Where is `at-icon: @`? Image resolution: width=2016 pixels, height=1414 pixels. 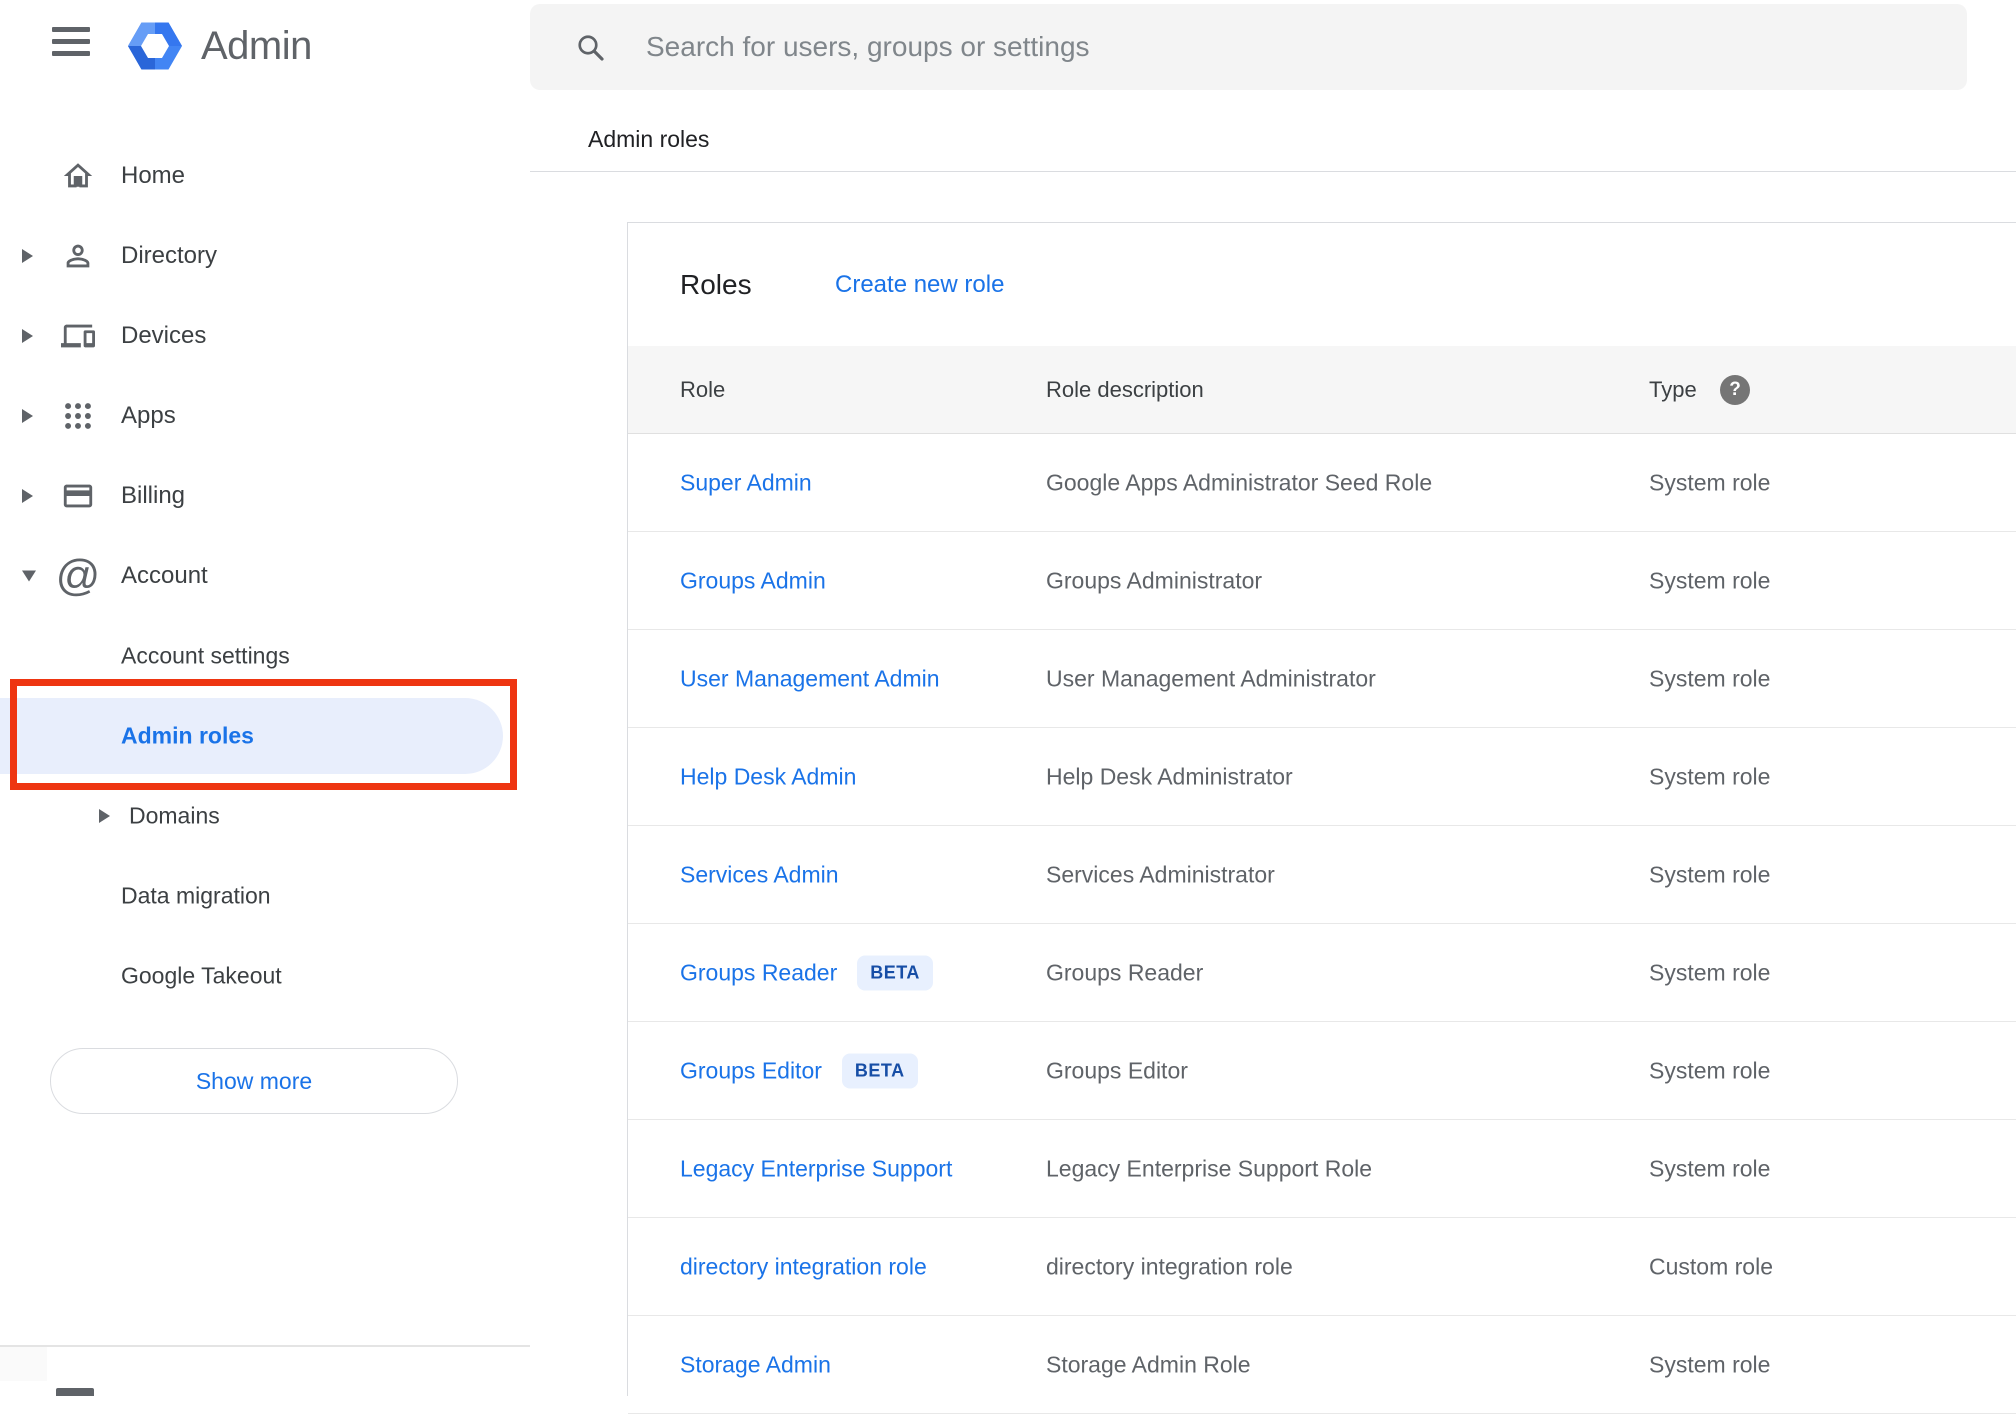 at-icon: @ is located at coordinates (78, 575).